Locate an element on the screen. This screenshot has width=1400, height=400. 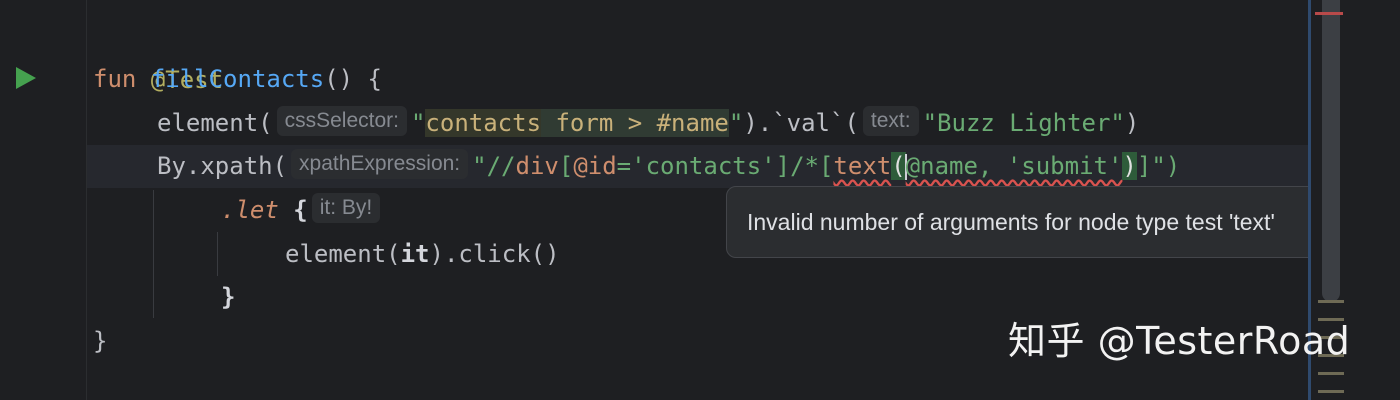
type-hint: it: By! is located at coordinates (346, 208).